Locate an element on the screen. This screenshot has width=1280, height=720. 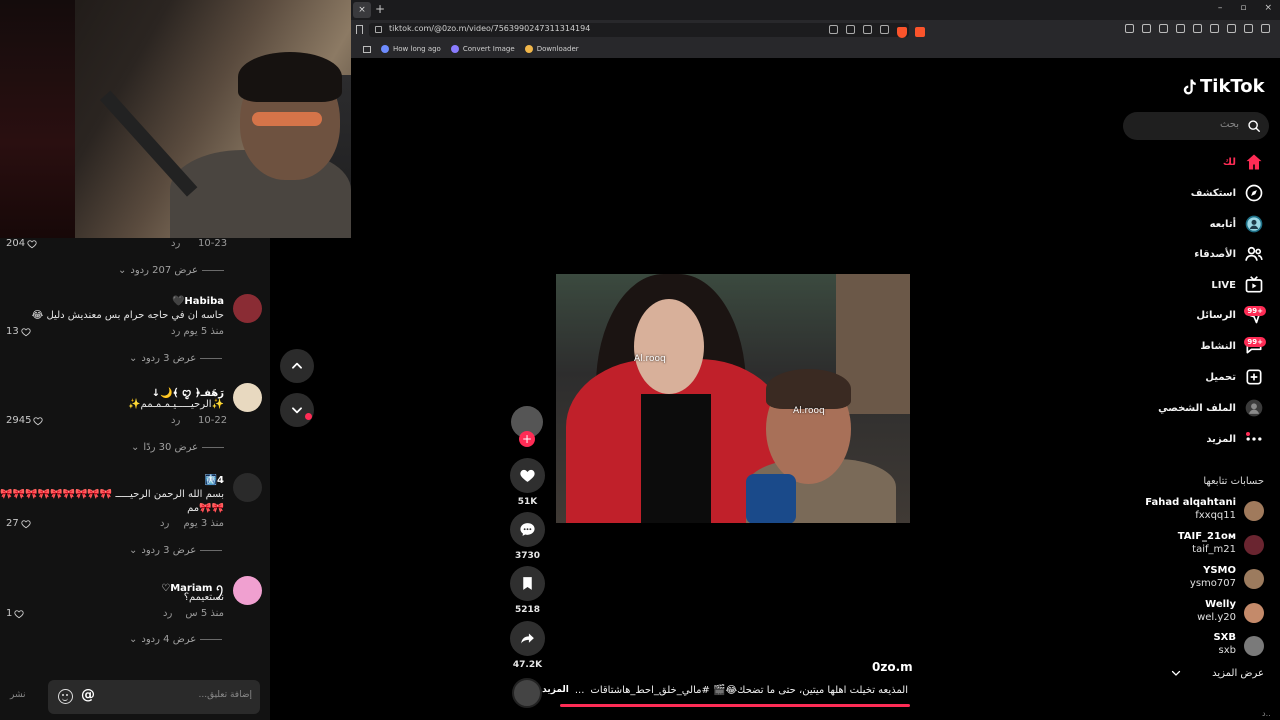
chevron-down-icon is located at coordinates (1176, 673).